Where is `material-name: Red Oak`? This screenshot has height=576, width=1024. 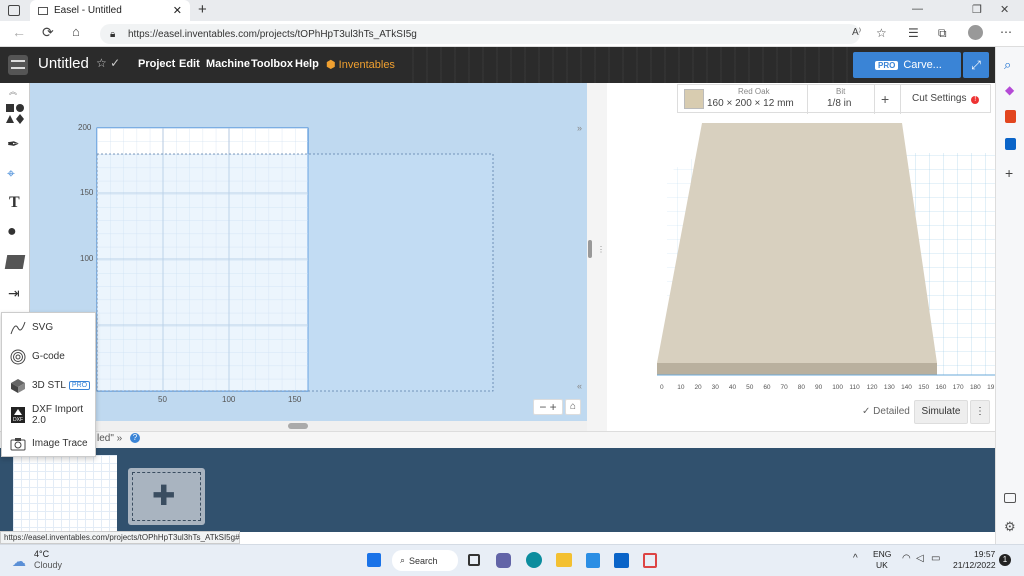
material-name: Red Oak is located at coordinates (754, 91).